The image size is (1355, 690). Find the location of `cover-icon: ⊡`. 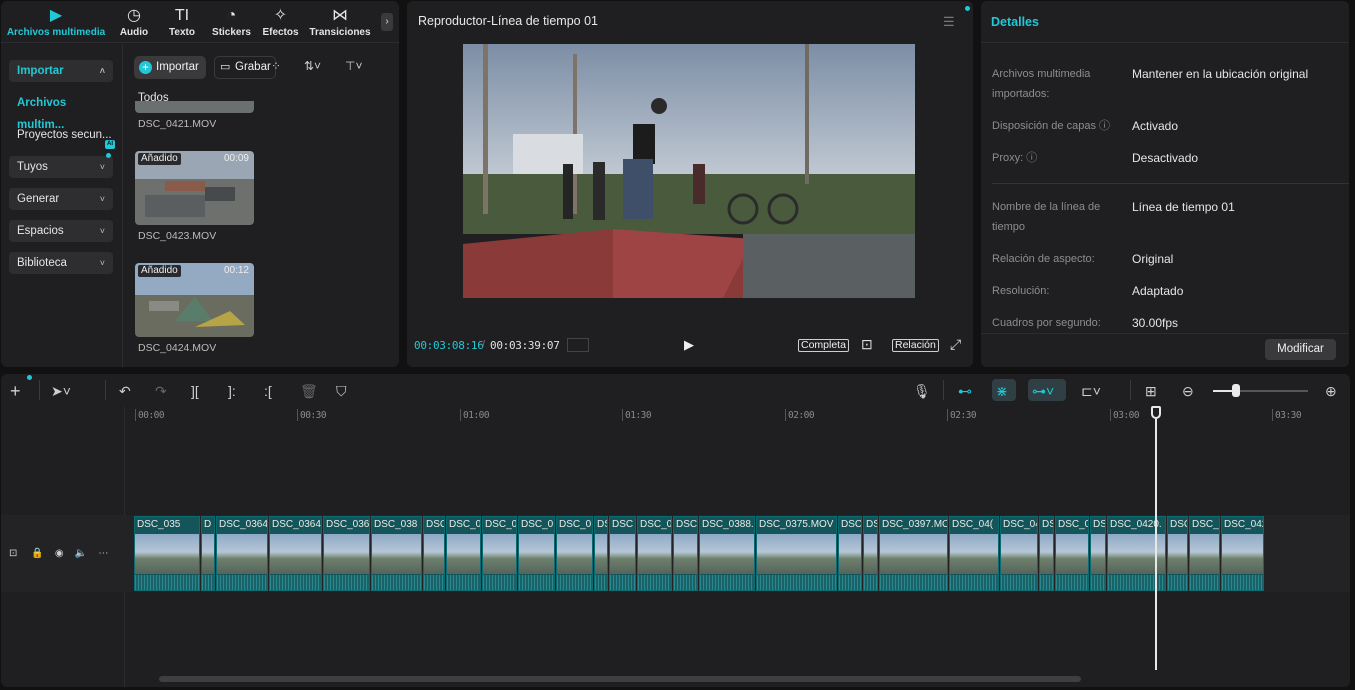

cover-icon: ⊡ is located at coordinates (13, 553).